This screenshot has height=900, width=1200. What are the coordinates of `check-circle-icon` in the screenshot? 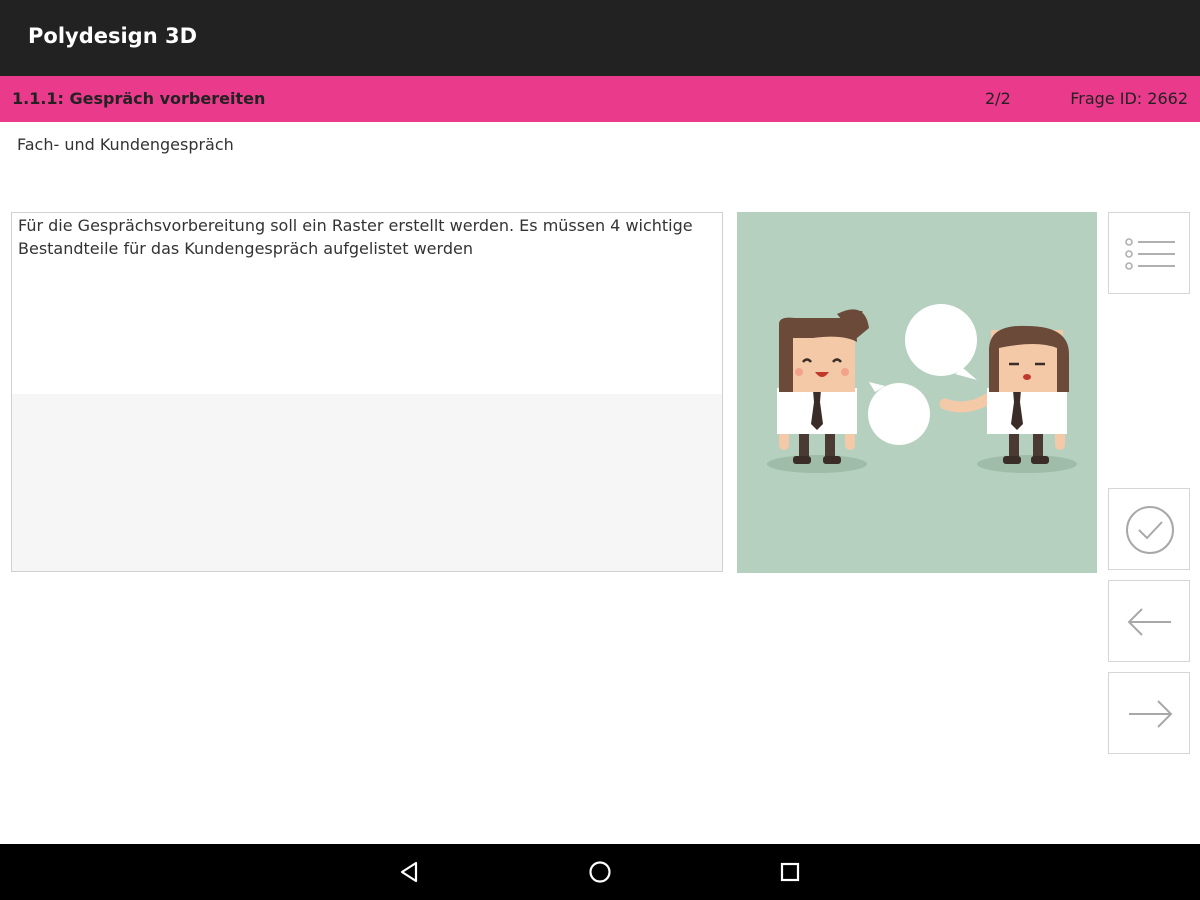 It's located at (1150, 530).